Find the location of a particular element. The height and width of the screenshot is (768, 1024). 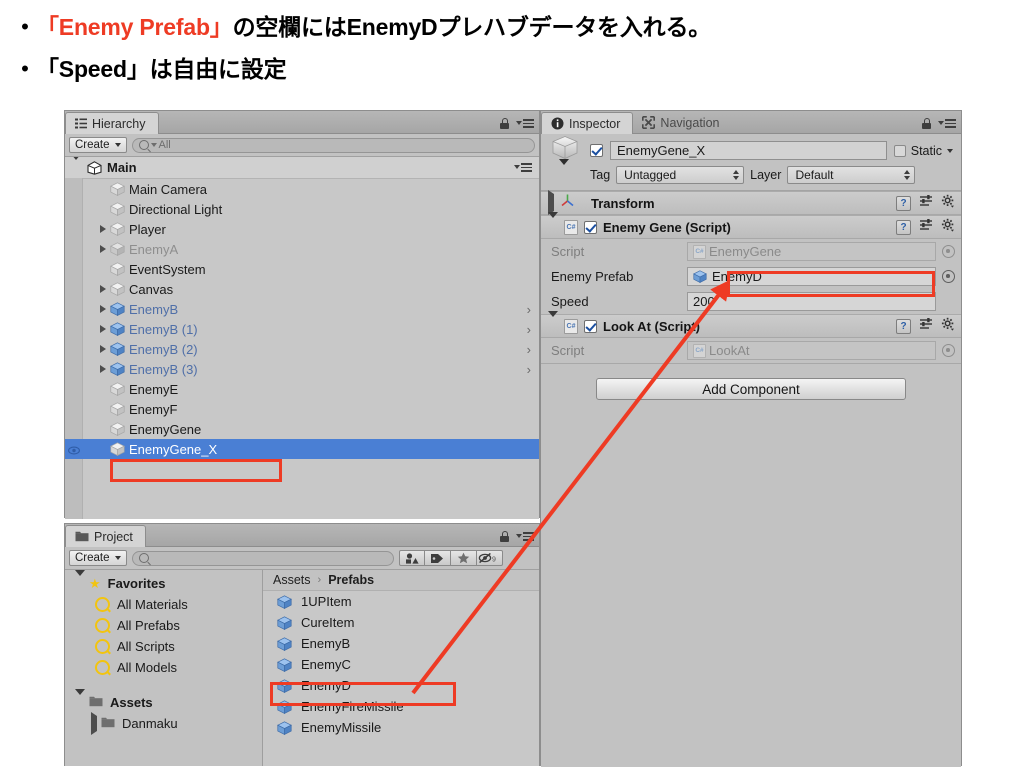

hierarchy-item-label: Directional Light is located at coordinates (176, 209).